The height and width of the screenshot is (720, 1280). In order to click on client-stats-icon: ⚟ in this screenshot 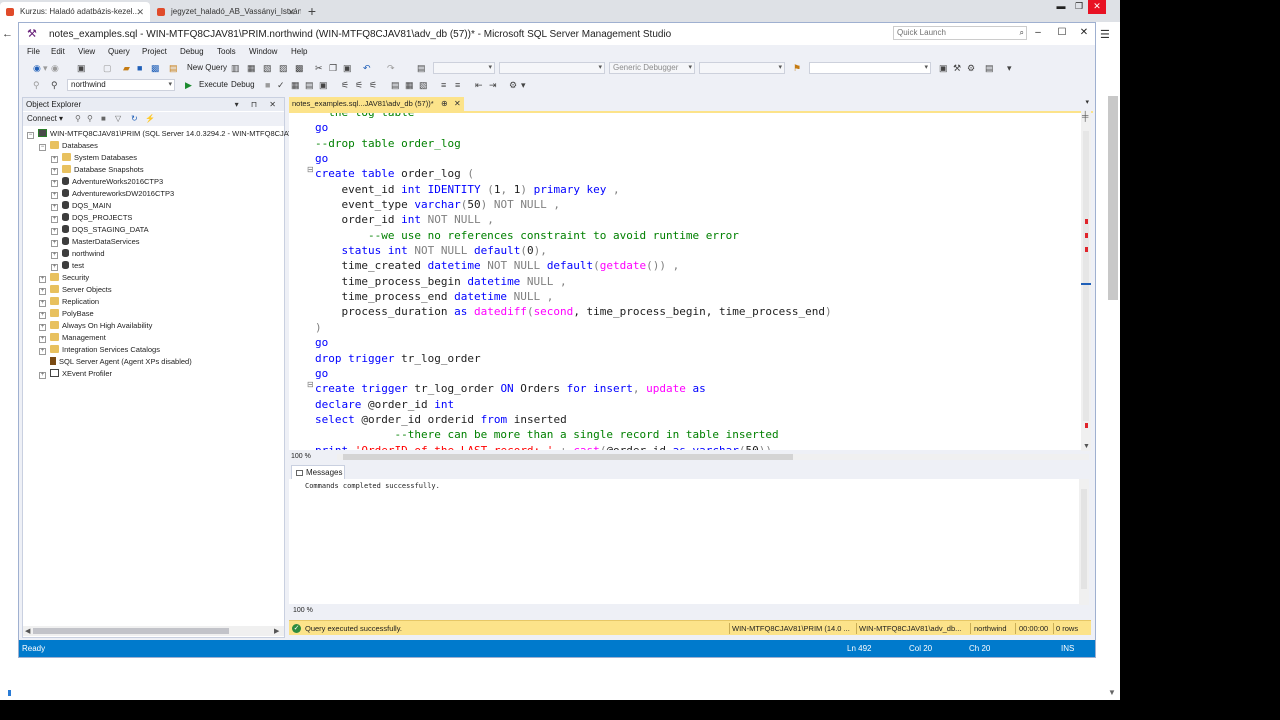, I will do `click(373, 85)`.